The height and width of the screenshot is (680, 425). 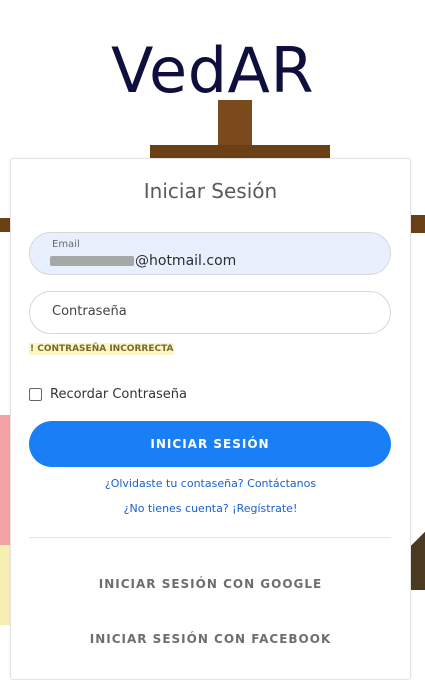 I want to click on password-field, so click(x=210, y=312).